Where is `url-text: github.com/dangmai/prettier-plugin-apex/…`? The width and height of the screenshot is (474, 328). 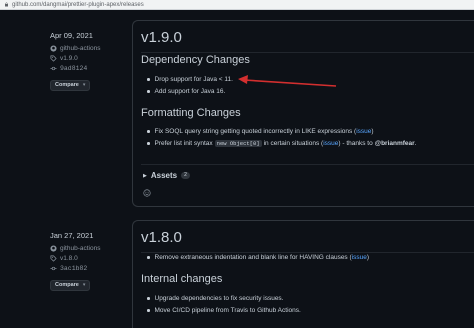
url-text: github.com/dangmai/prettier-plugin-apex/… is located at coordinates (78, 4).